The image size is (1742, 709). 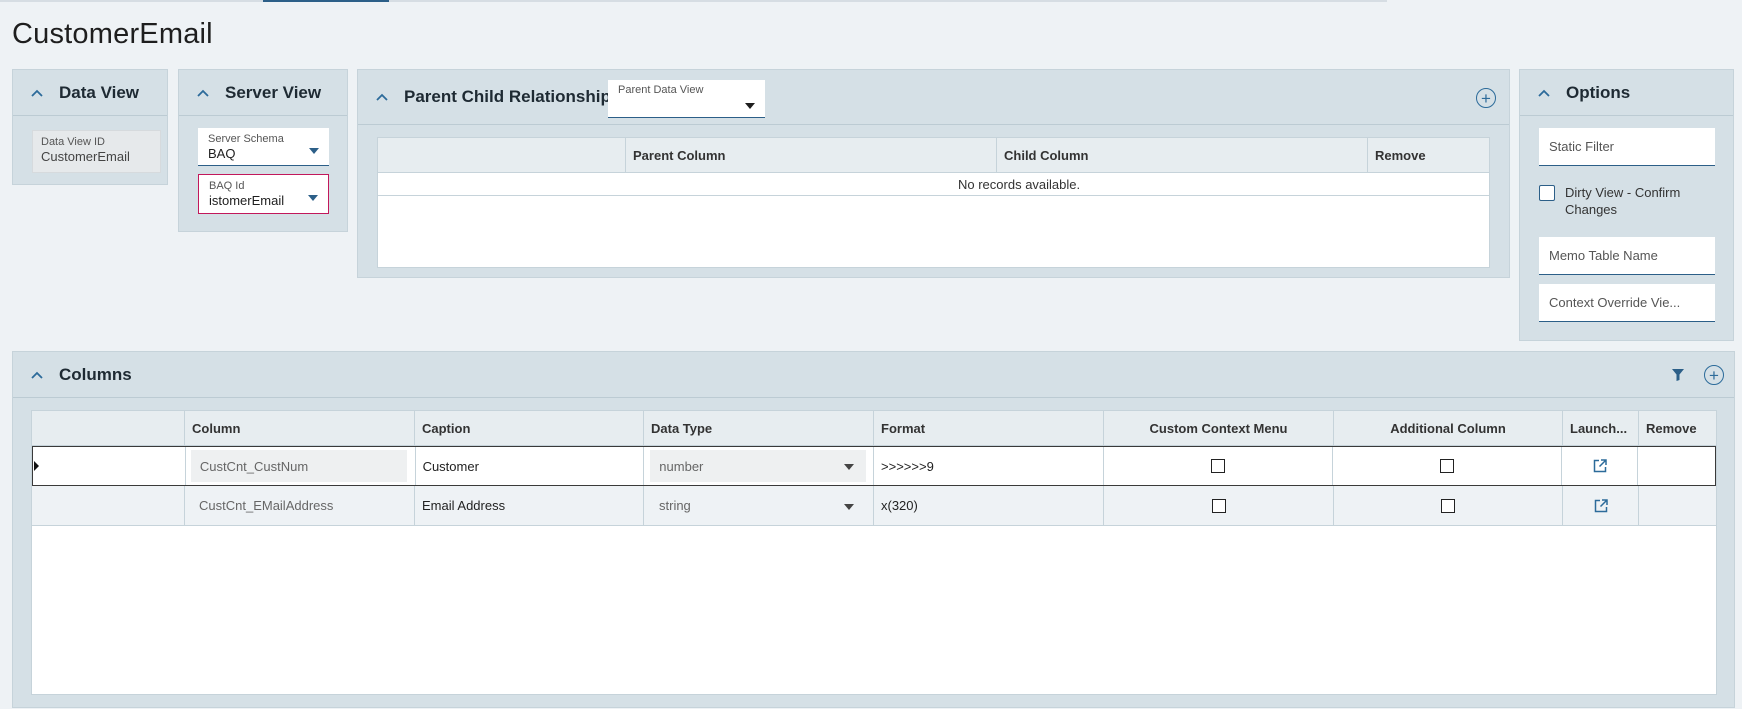 I want to click on format-cell: x(320), so click(x=989, y=505).